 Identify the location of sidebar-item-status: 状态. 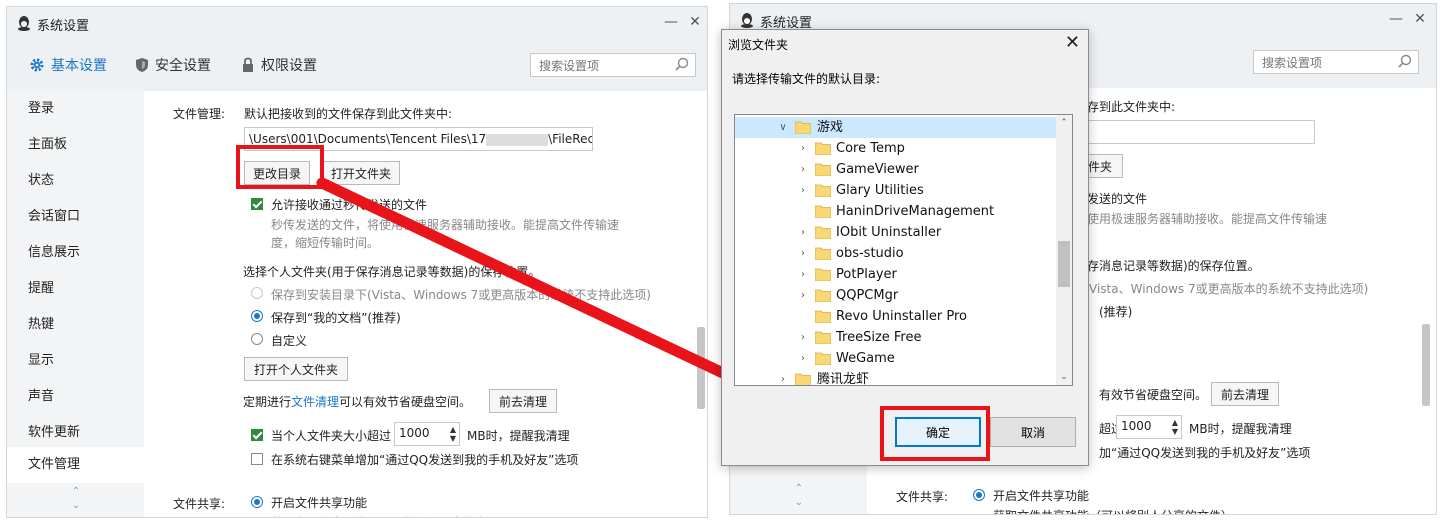
(75, 181).